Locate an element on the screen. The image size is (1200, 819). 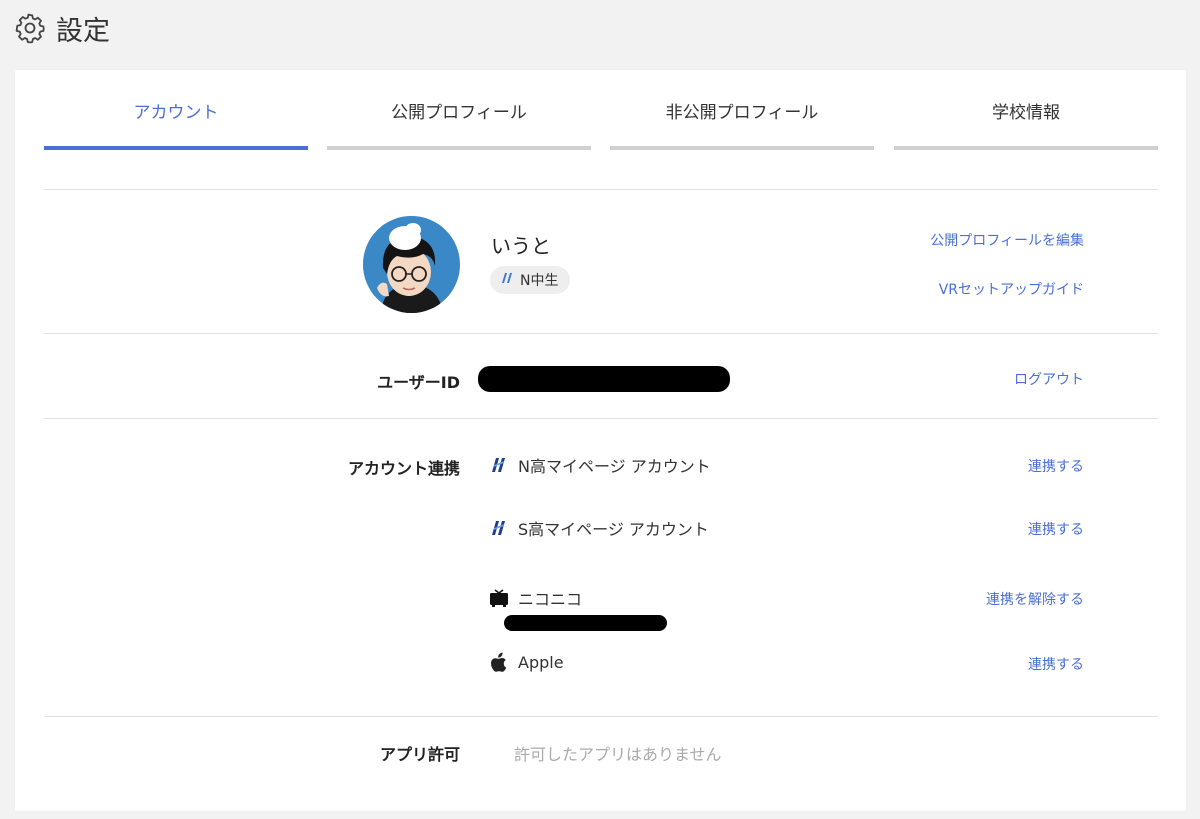
service-name: S高マイページ アカウント is located at coordinates (613, 529).